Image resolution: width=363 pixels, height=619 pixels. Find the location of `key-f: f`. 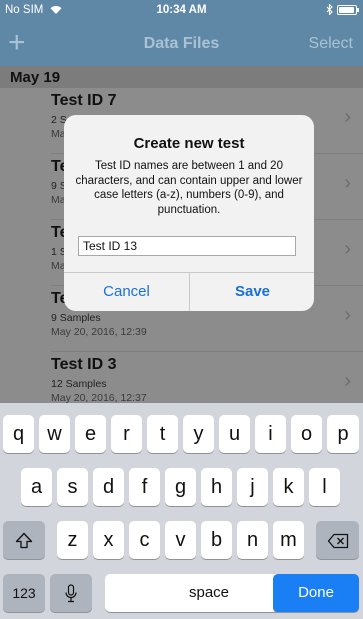

key-f: f is located at coordinates (144, 487).